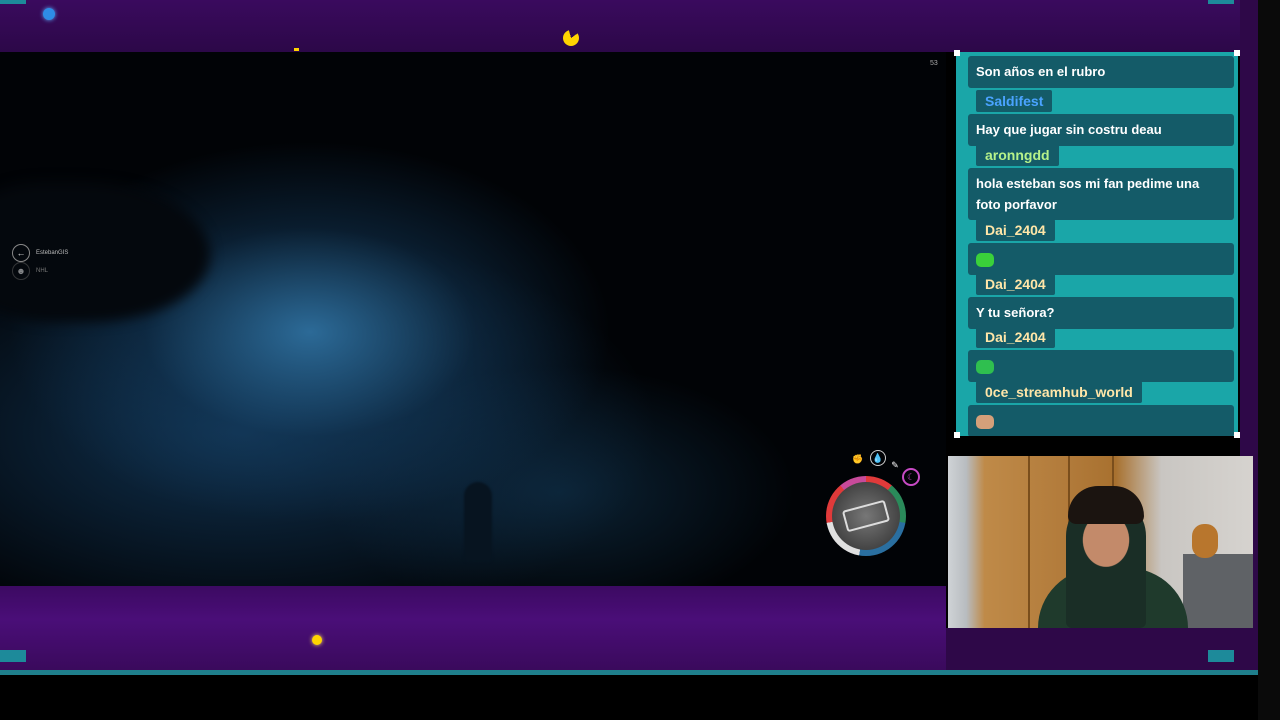 The width and height of the screenshot is (1280, 720). Describe the element at coordinates (985, 421) in the screenshot. I see `cat-icon` at that location.